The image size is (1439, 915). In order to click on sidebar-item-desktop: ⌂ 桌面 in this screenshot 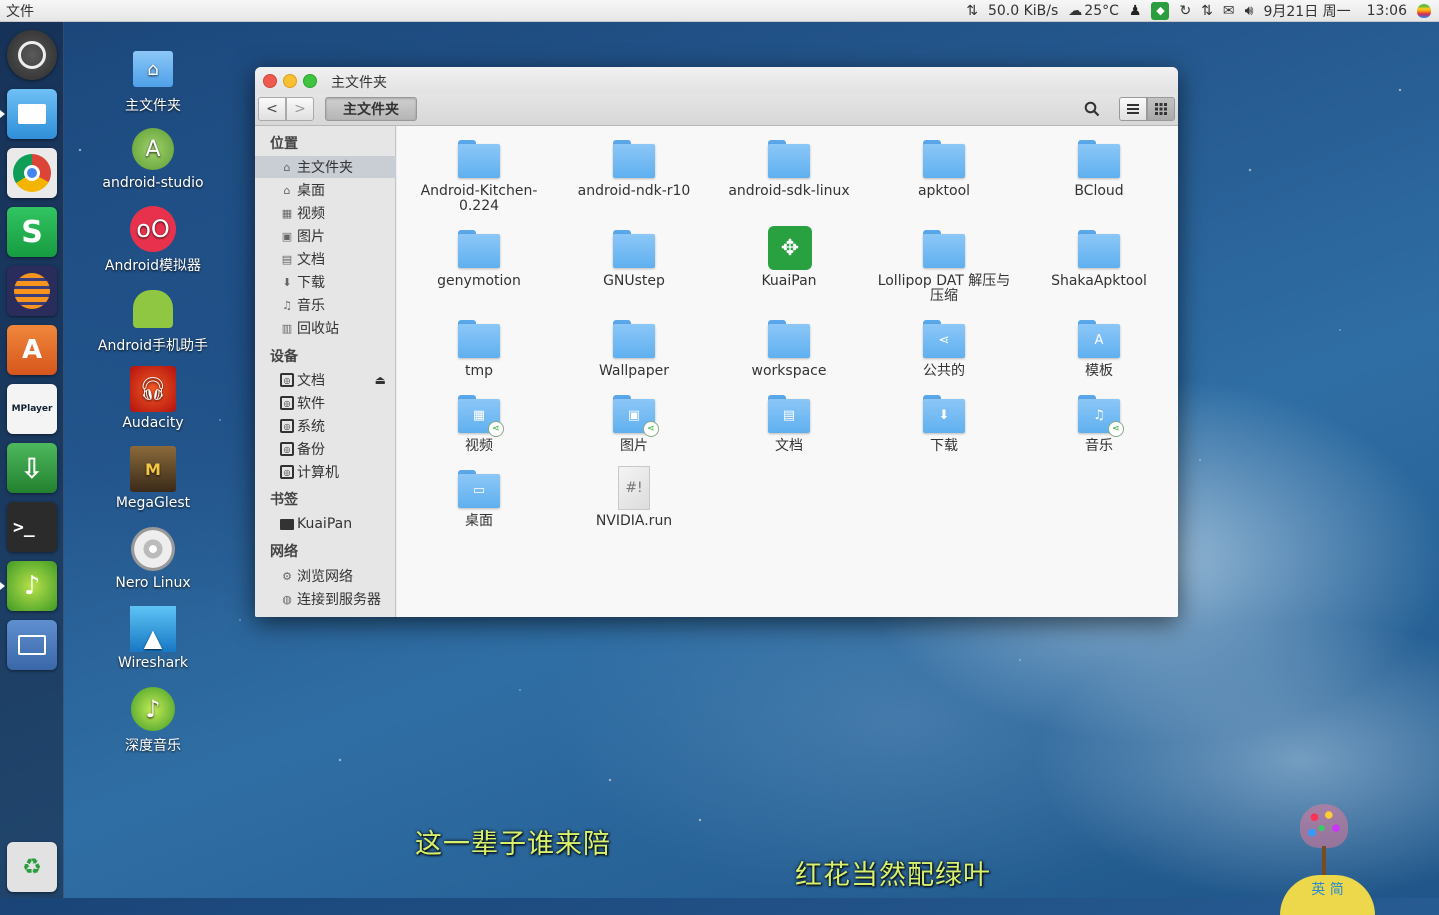, I will do `click(325, 190)`.